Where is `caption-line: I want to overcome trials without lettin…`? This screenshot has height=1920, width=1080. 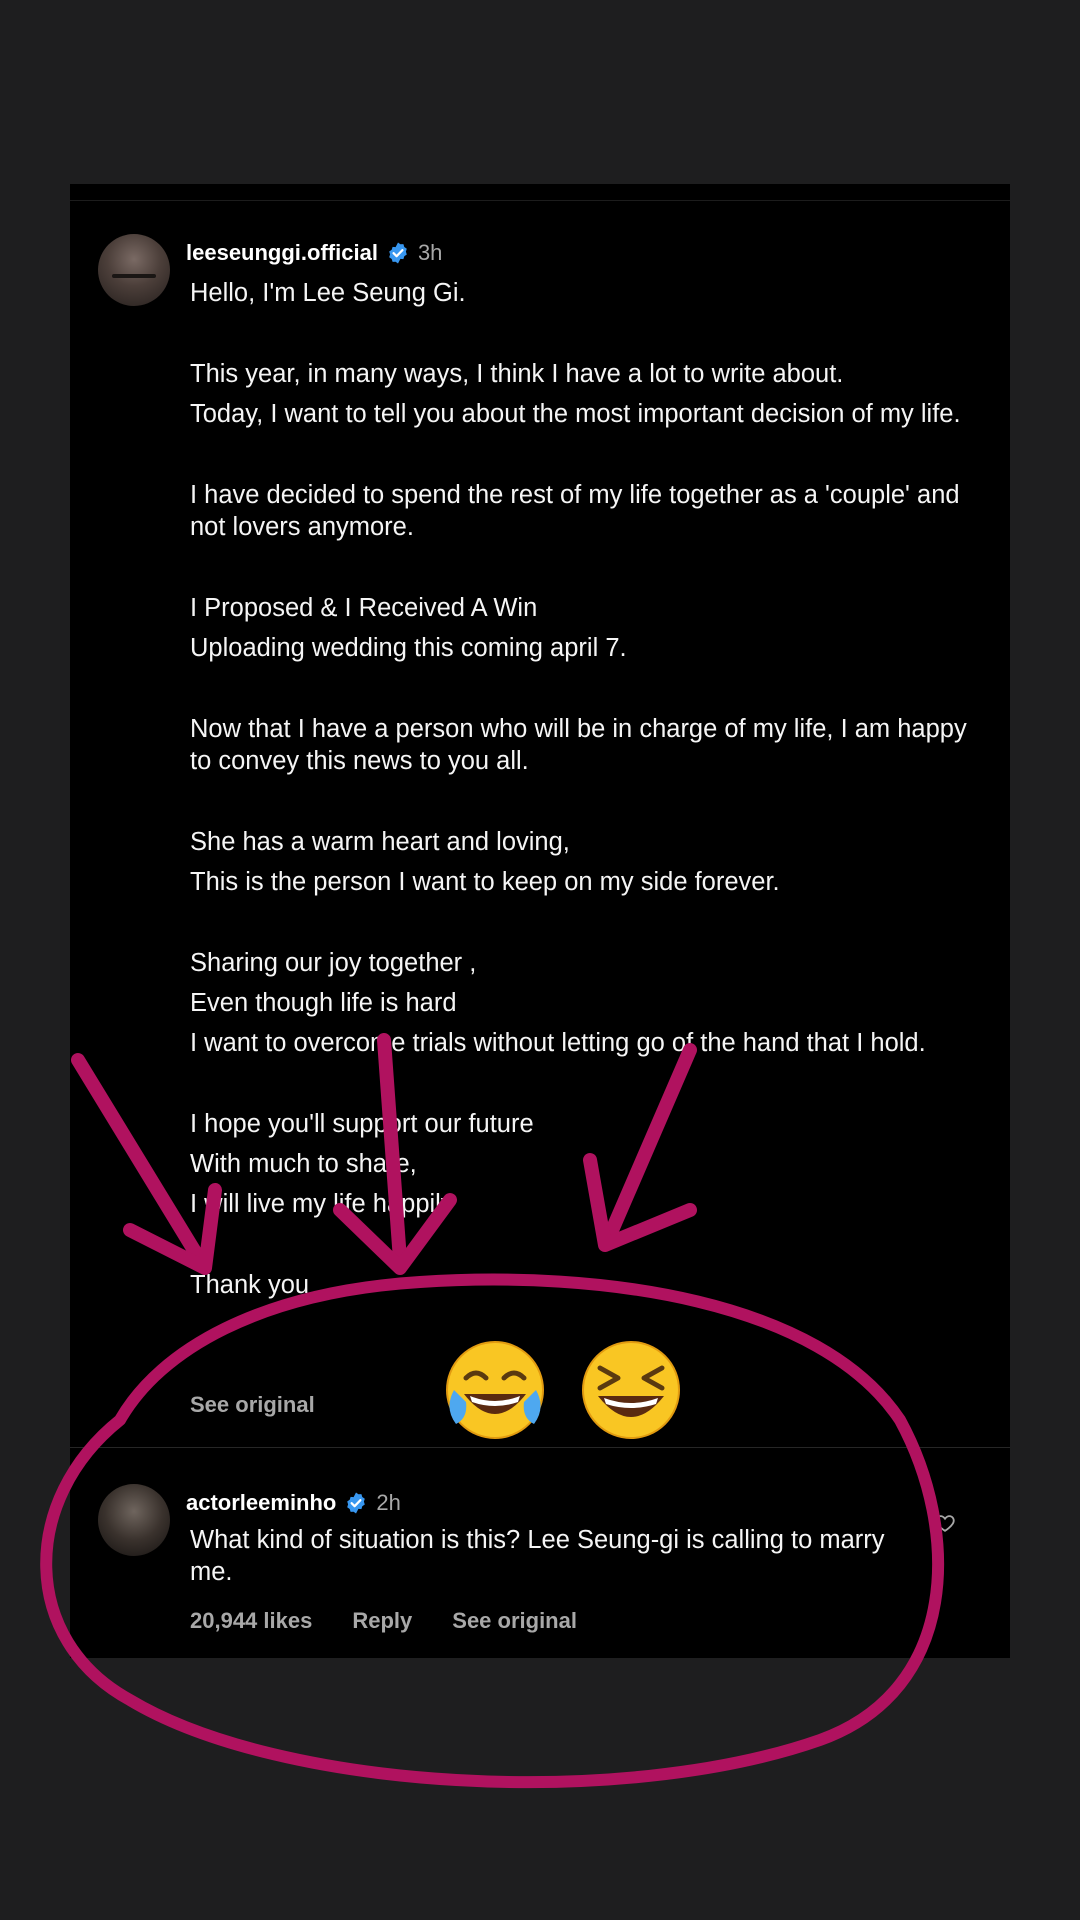
caption-line: I want to overcome trials without lettin… is located at coordinates (558, 1043).